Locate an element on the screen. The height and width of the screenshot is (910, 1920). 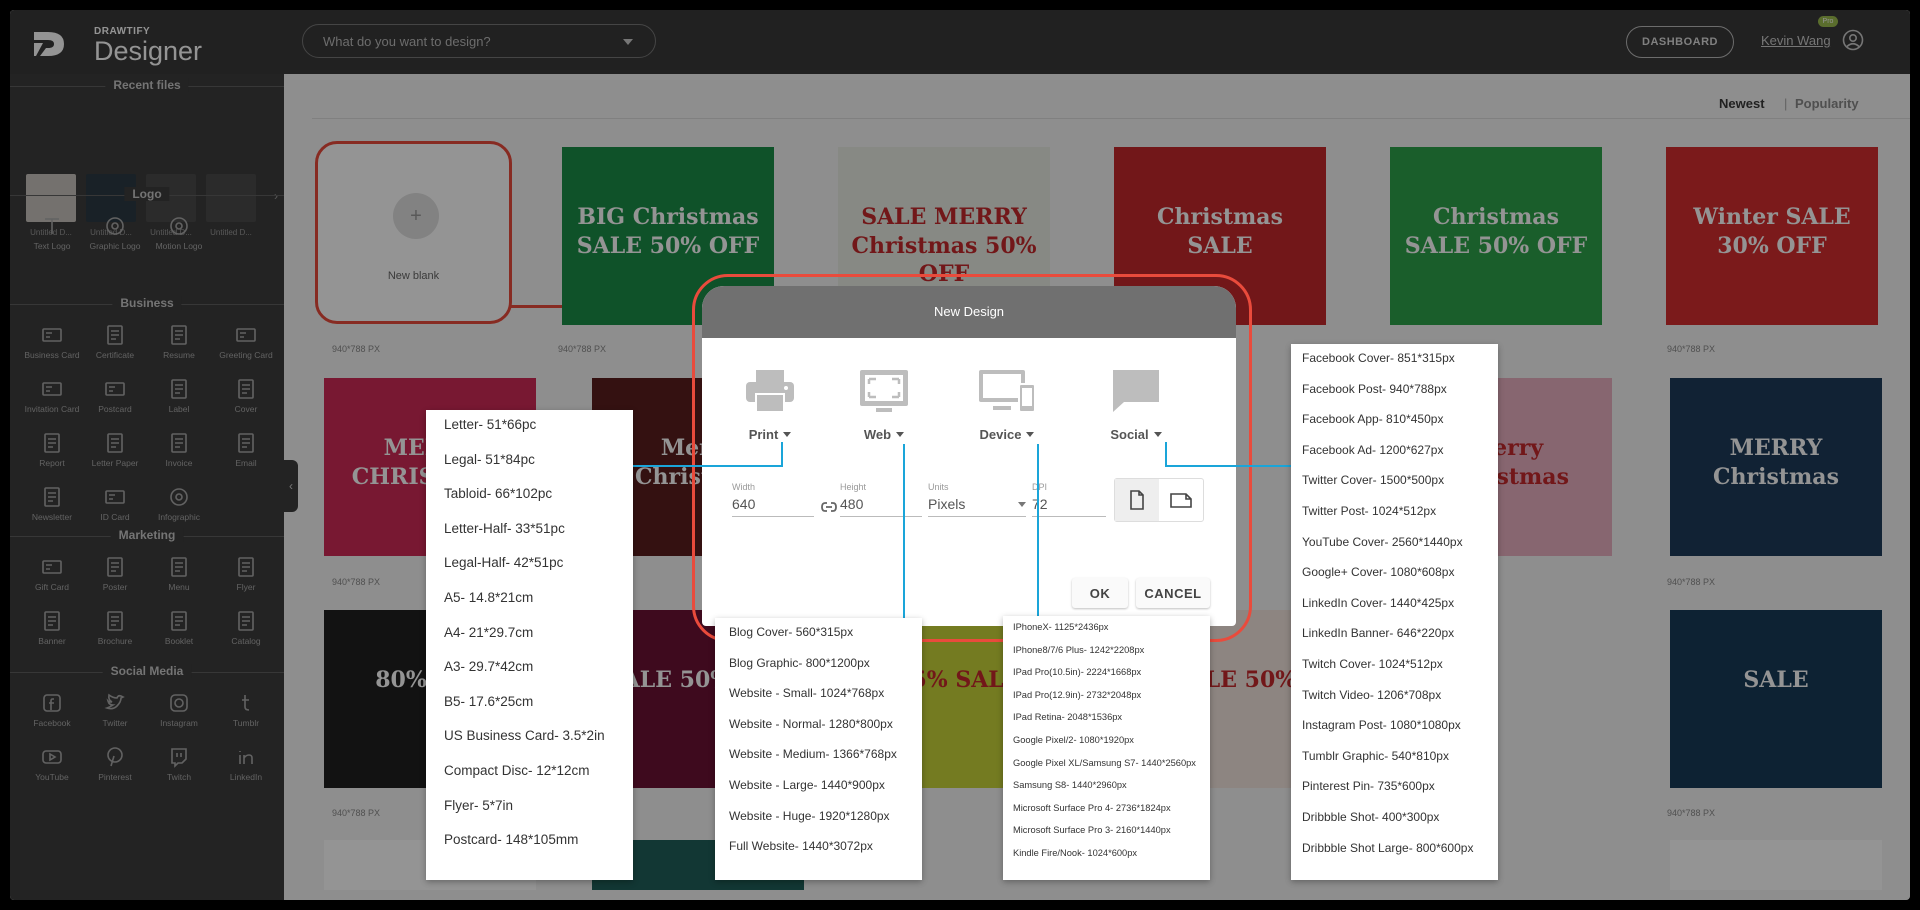
link-icon is located at coordinates (829, 507).